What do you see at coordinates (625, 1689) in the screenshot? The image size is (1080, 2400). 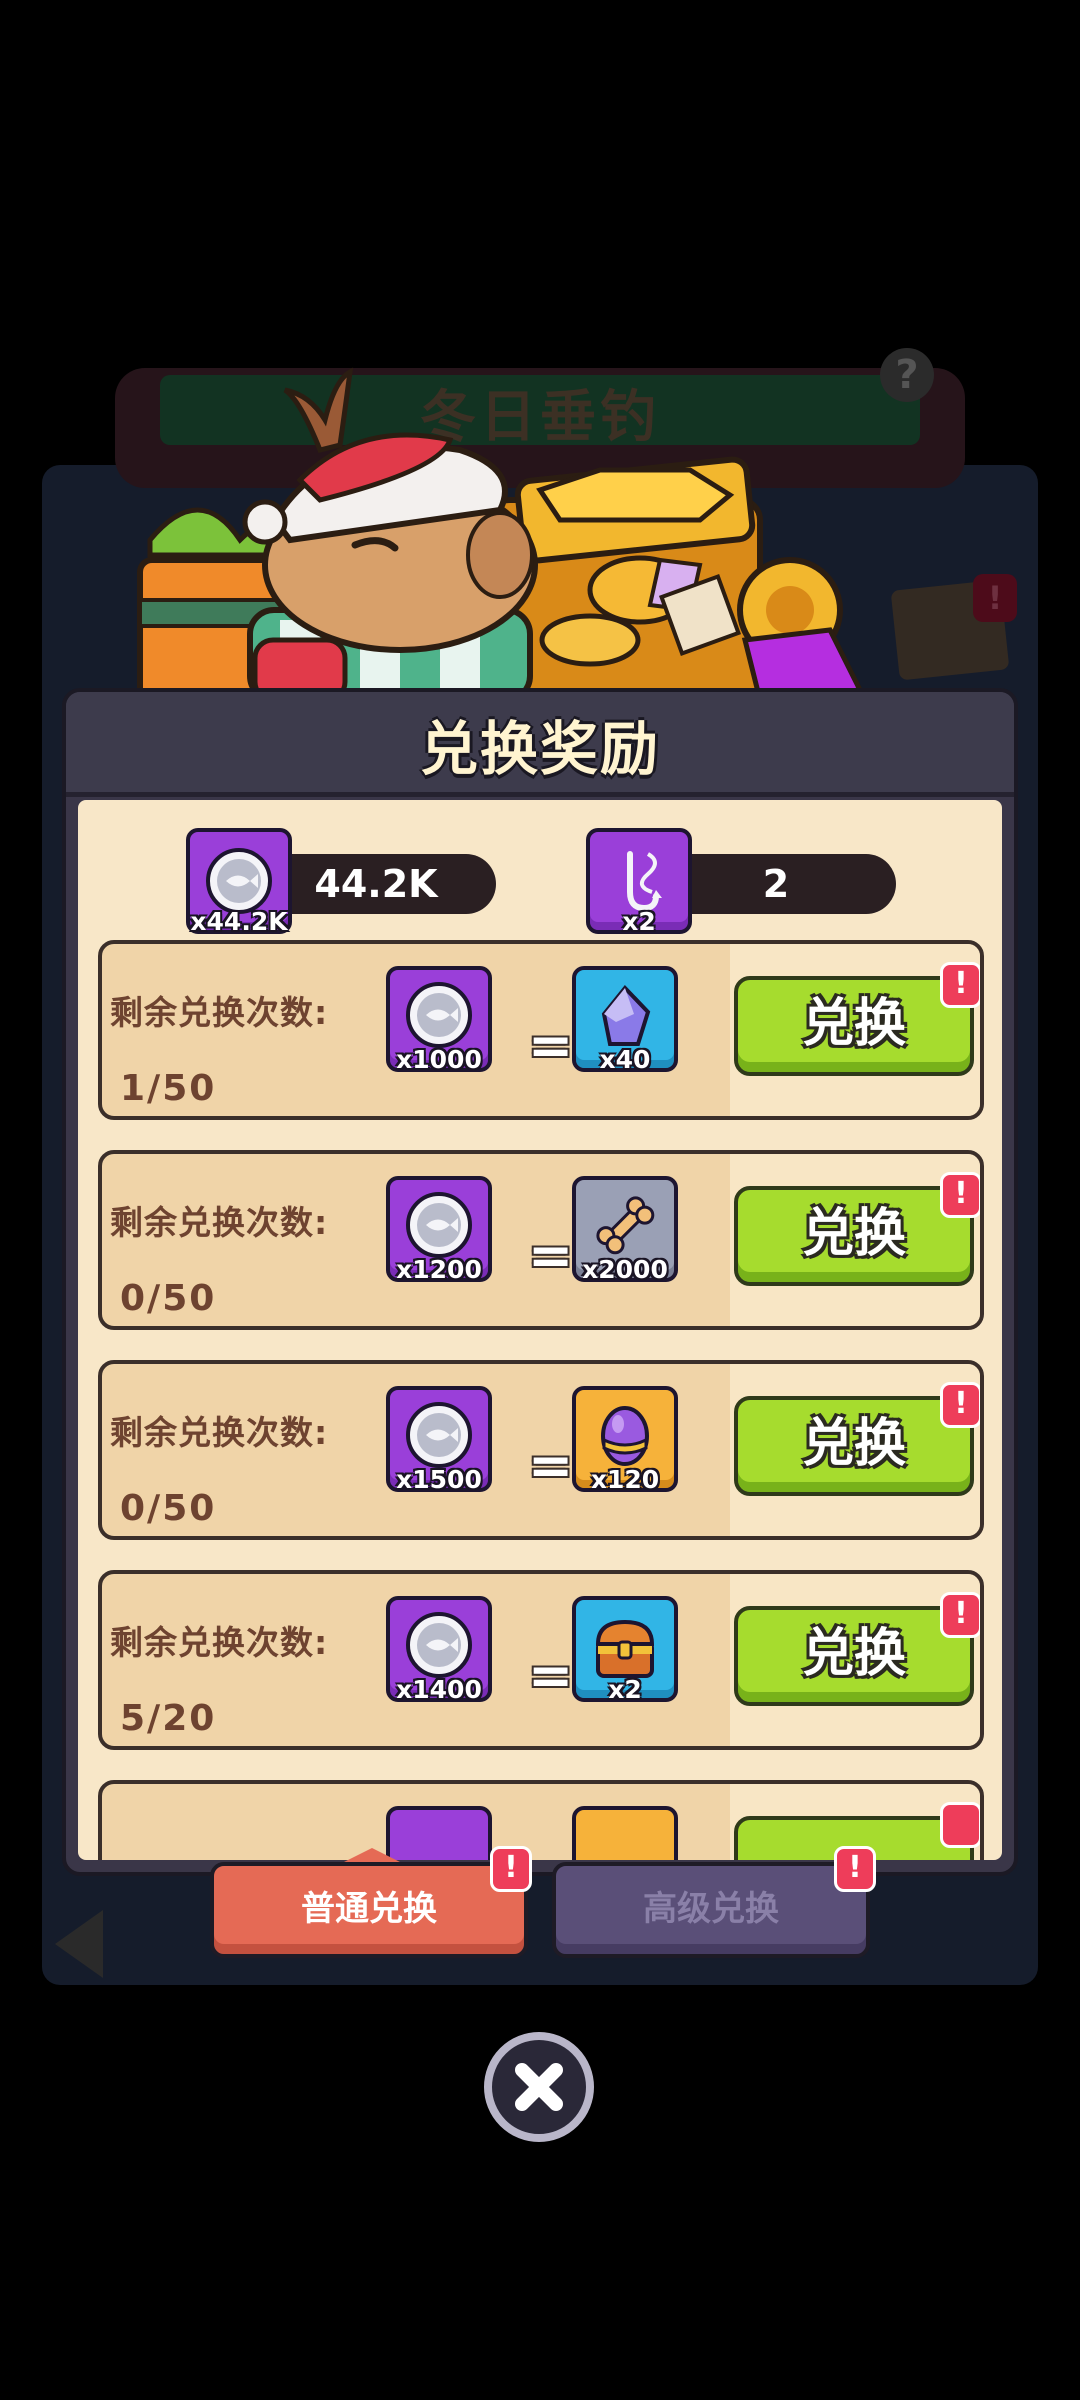 I see `reward-qty: x2` at bounding box center [625, 1689].